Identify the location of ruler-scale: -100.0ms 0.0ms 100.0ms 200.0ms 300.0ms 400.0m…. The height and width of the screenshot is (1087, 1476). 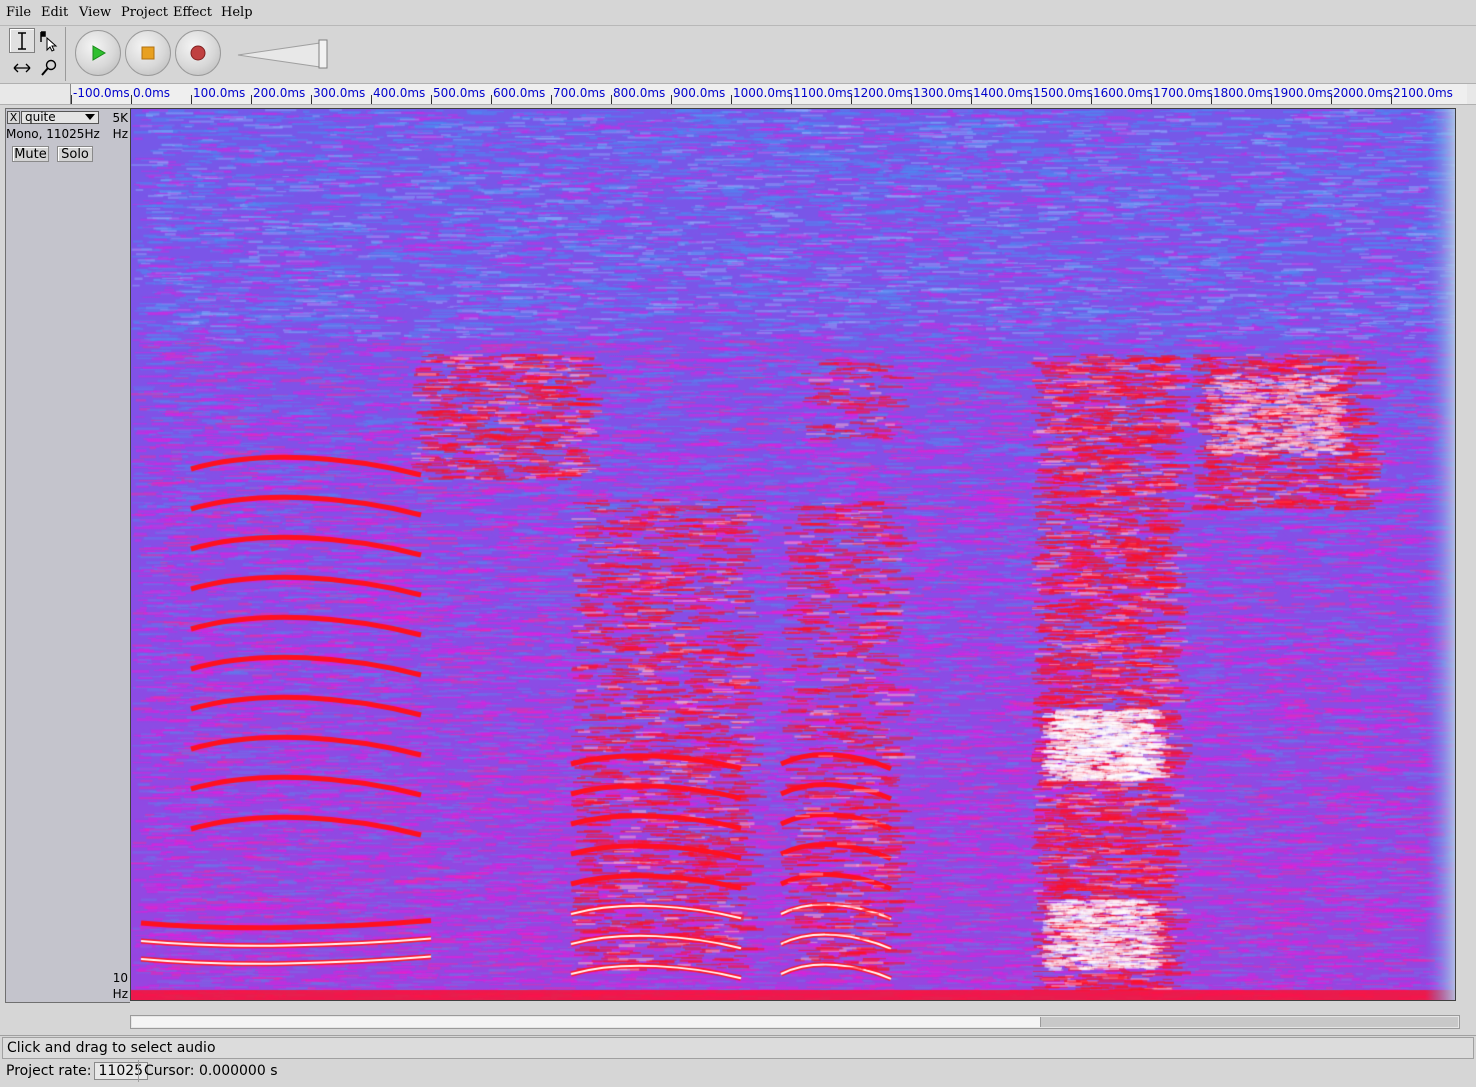
(768, 94).